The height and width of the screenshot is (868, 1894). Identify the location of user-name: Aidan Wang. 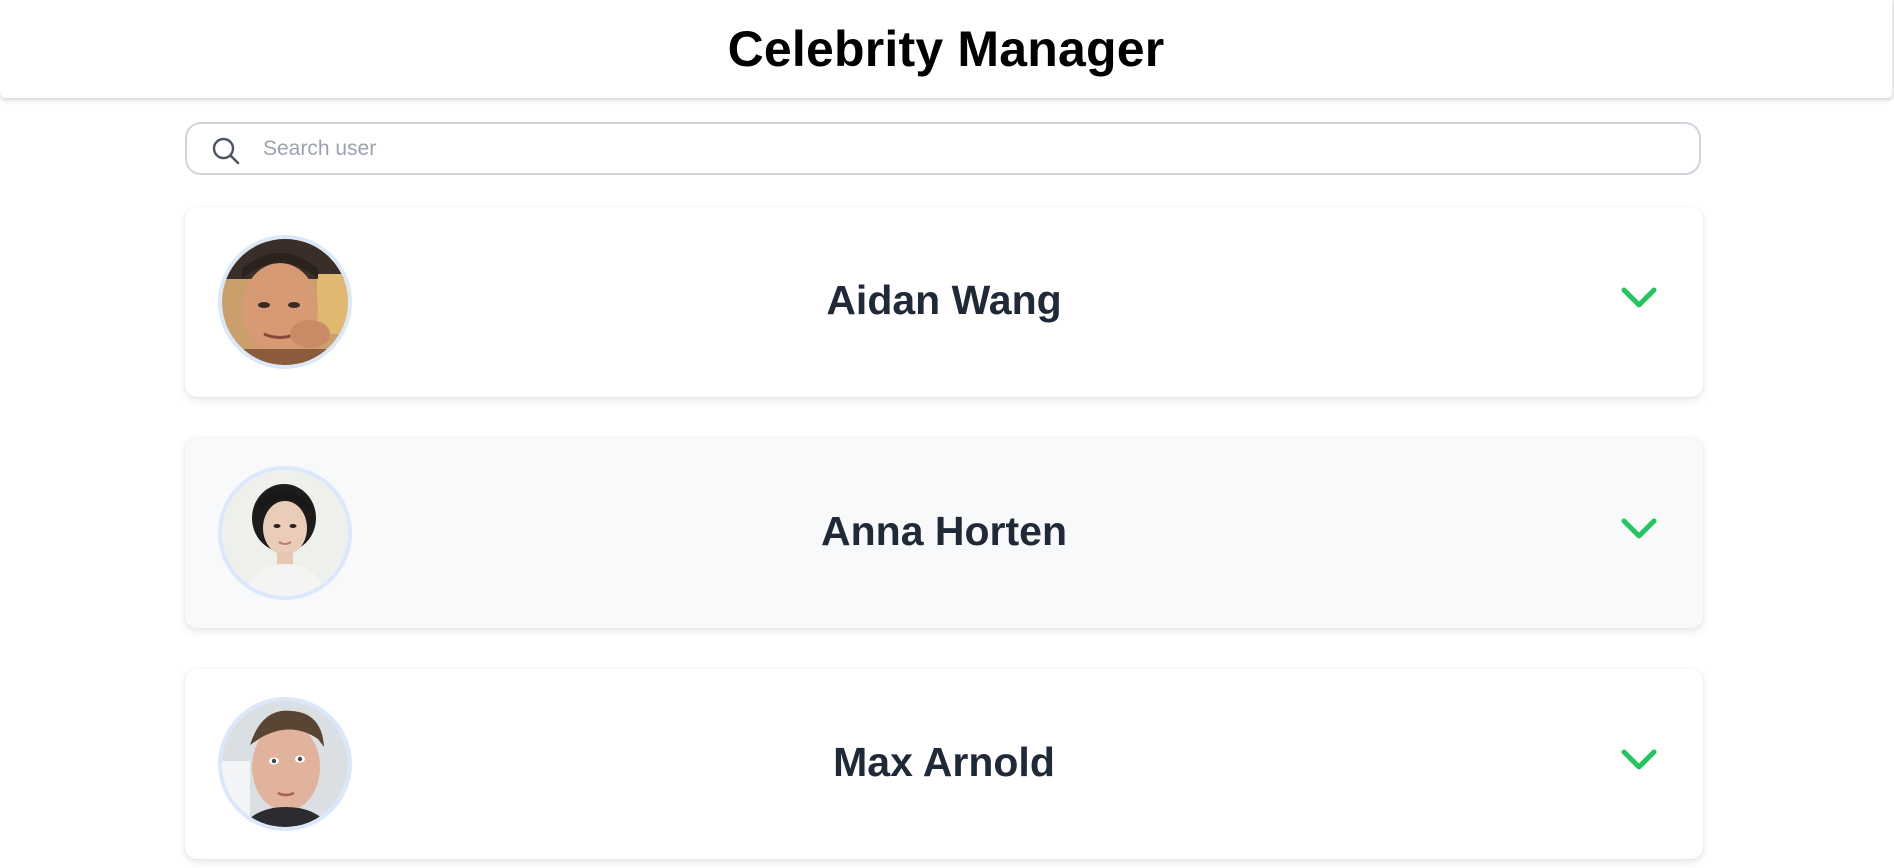
(944, 300).